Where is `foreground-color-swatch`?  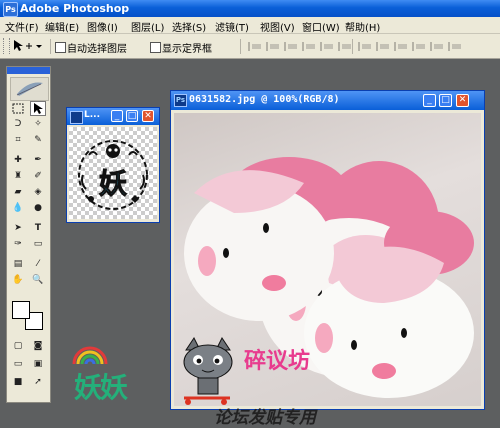
foreground-color-swatch is located at coordinates (21, 310).